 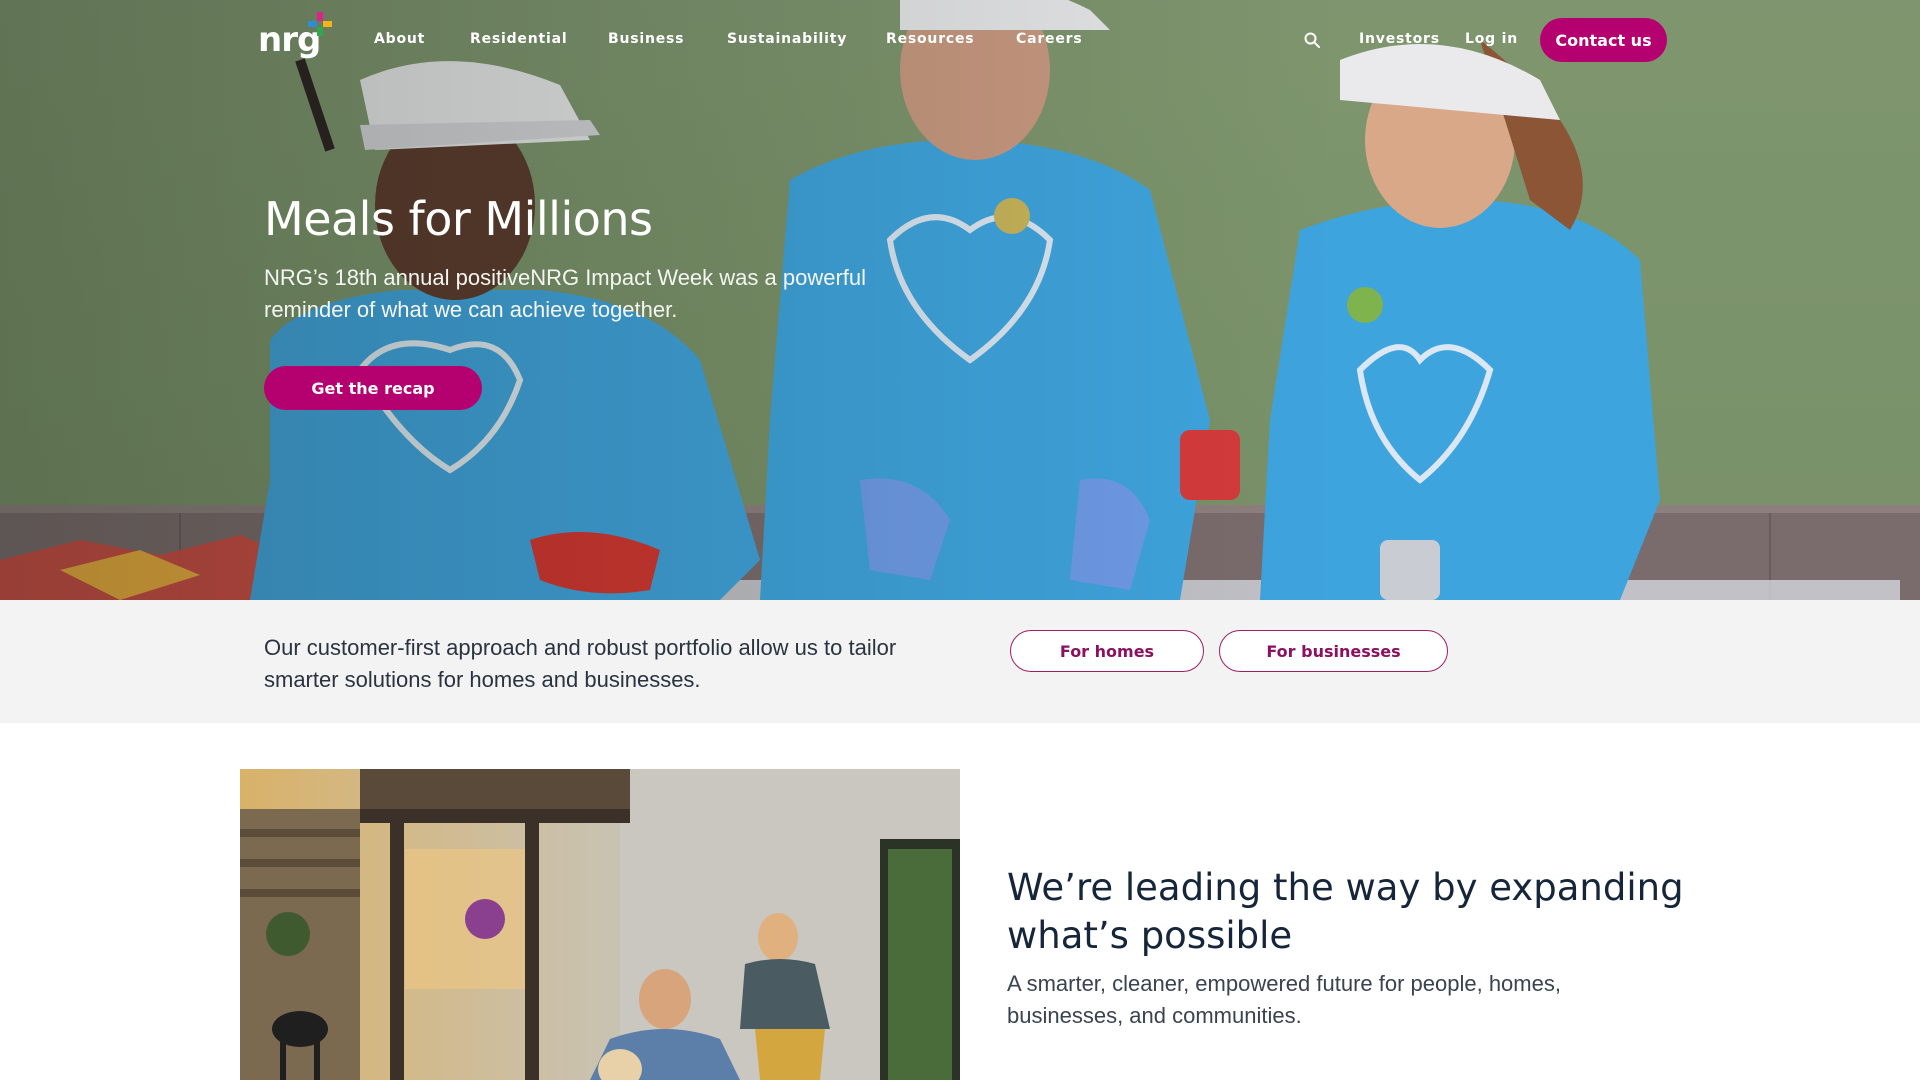 I want to click on family-photo, so click(x=600, y=924).